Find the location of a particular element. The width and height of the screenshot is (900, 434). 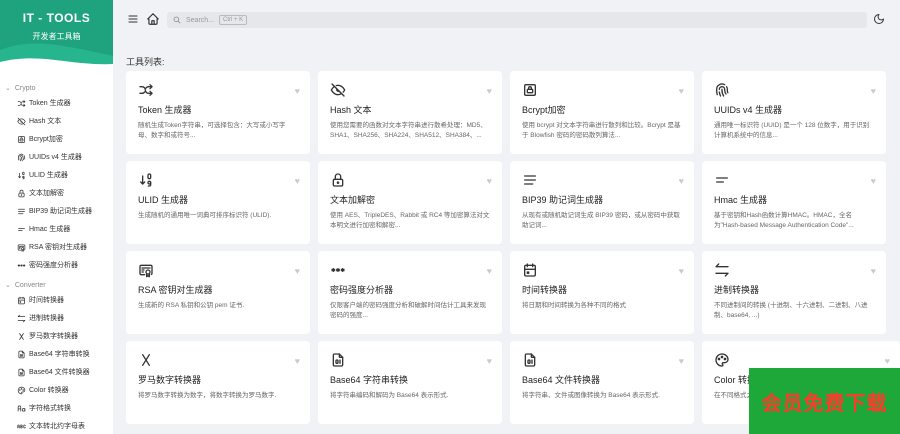

sidebar-item-label: Hmac 生成器 is located at coordinates (50, 229).